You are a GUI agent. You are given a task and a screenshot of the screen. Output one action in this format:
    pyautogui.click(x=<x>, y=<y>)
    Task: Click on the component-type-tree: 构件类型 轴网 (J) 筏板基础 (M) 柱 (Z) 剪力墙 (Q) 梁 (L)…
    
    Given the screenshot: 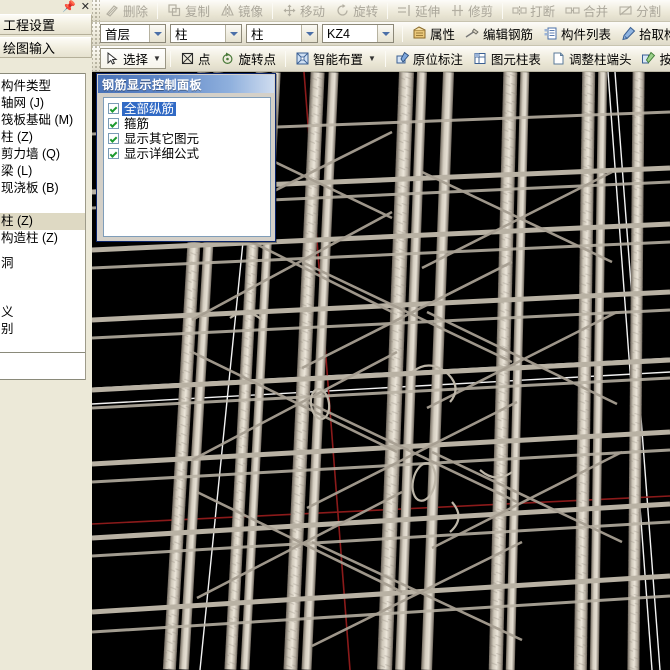 What is the action you would take?
    pyautogui.click(x=45, y=213)
    